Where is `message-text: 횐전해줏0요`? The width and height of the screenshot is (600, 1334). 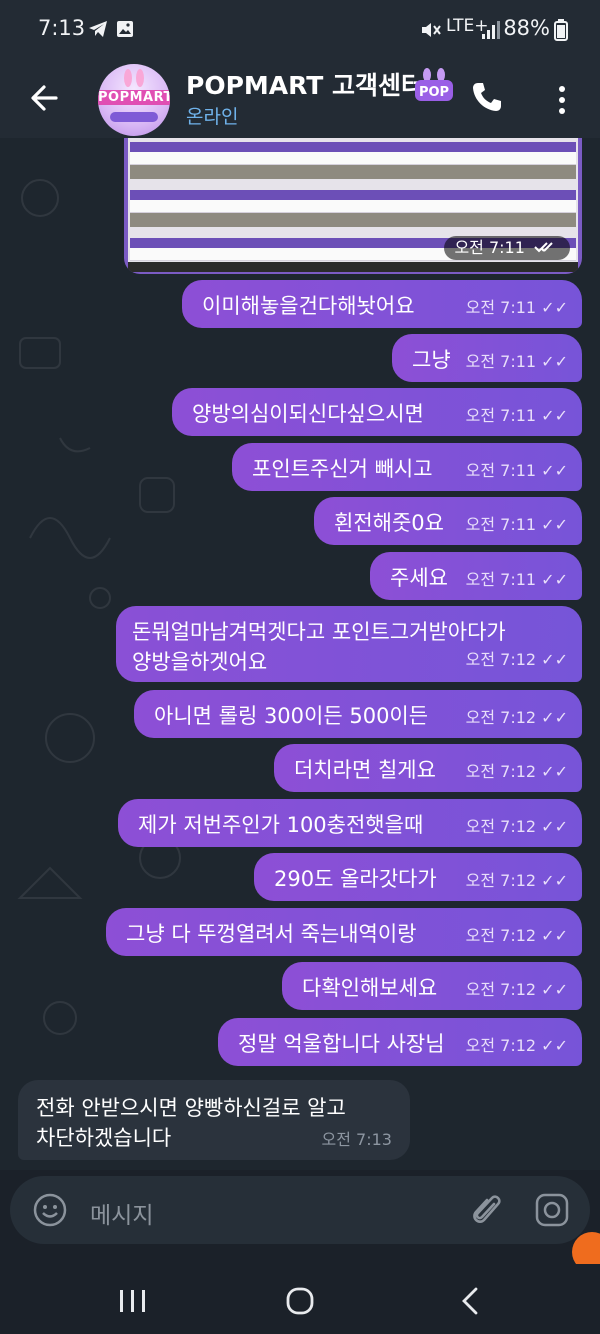
message-text: 횐전해줏0요 is located at coordinates (389, 523).